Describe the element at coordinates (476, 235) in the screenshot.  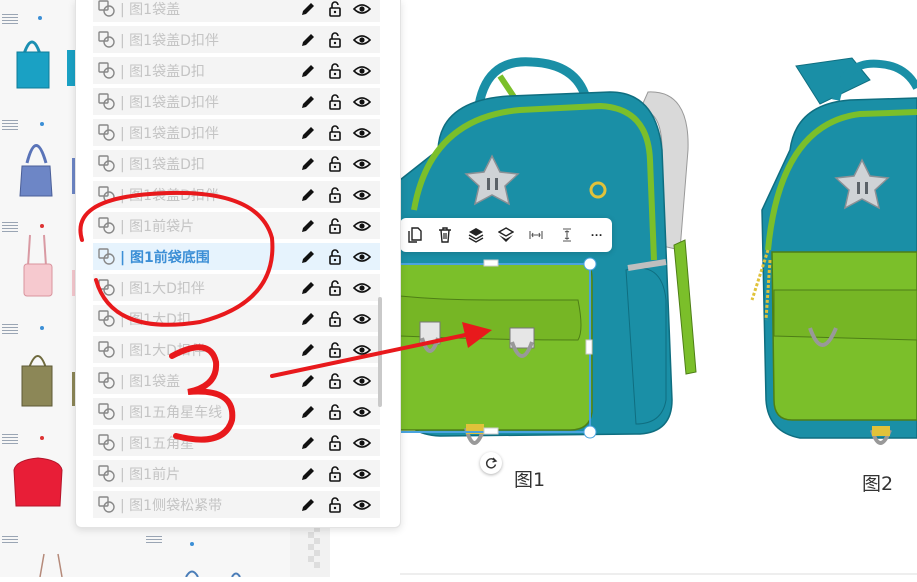
I see `bring-forward-icon` at that location.